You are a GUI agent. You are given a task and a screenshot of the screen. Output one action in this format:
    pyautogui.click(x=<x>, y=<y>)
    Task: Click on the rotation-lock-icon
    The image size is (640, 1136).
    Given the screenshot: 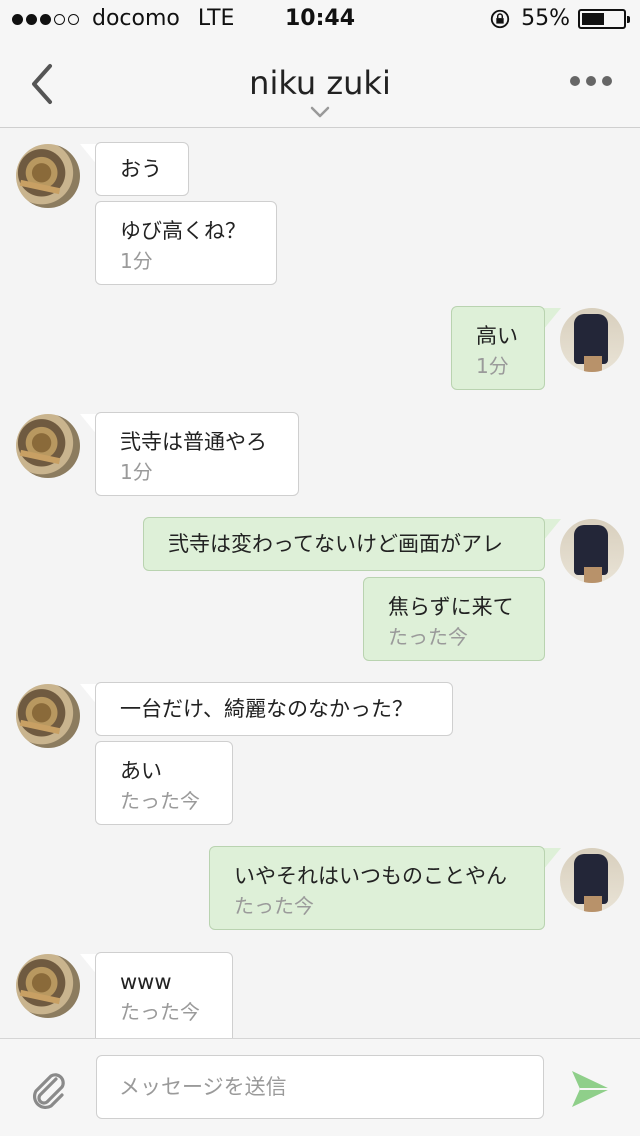 What is the action you would take?
    pyautogui.click(x=500, y=18)
    